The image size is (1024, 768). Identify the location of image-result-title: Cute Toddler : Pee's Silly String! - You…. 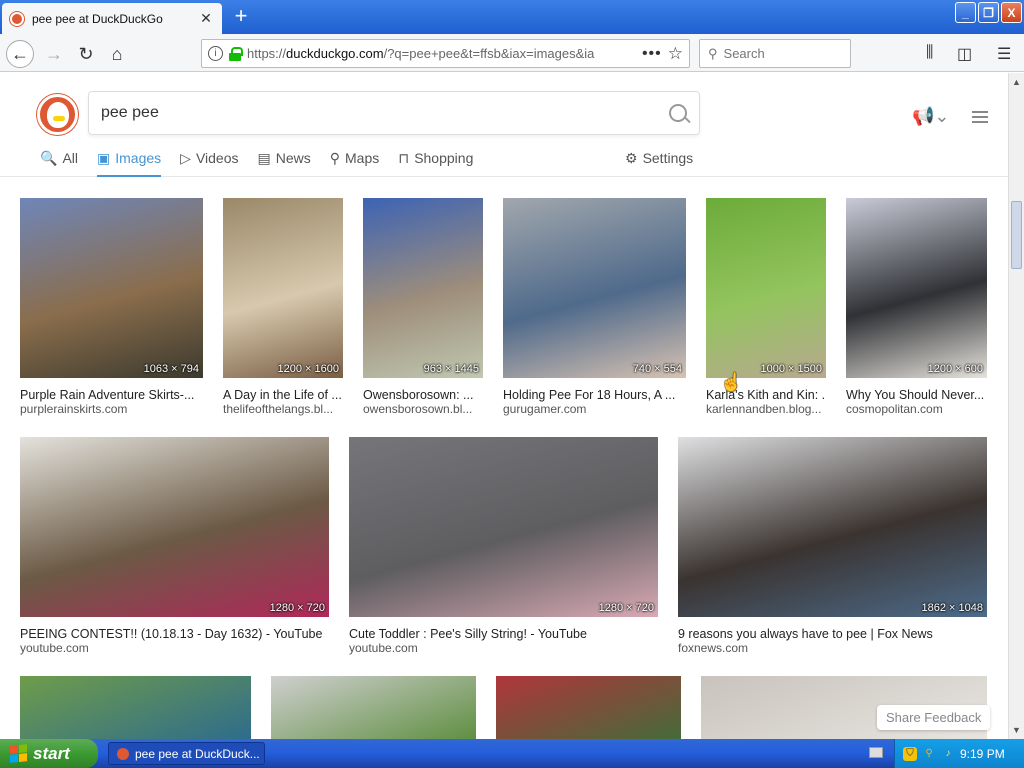
(503, 634).